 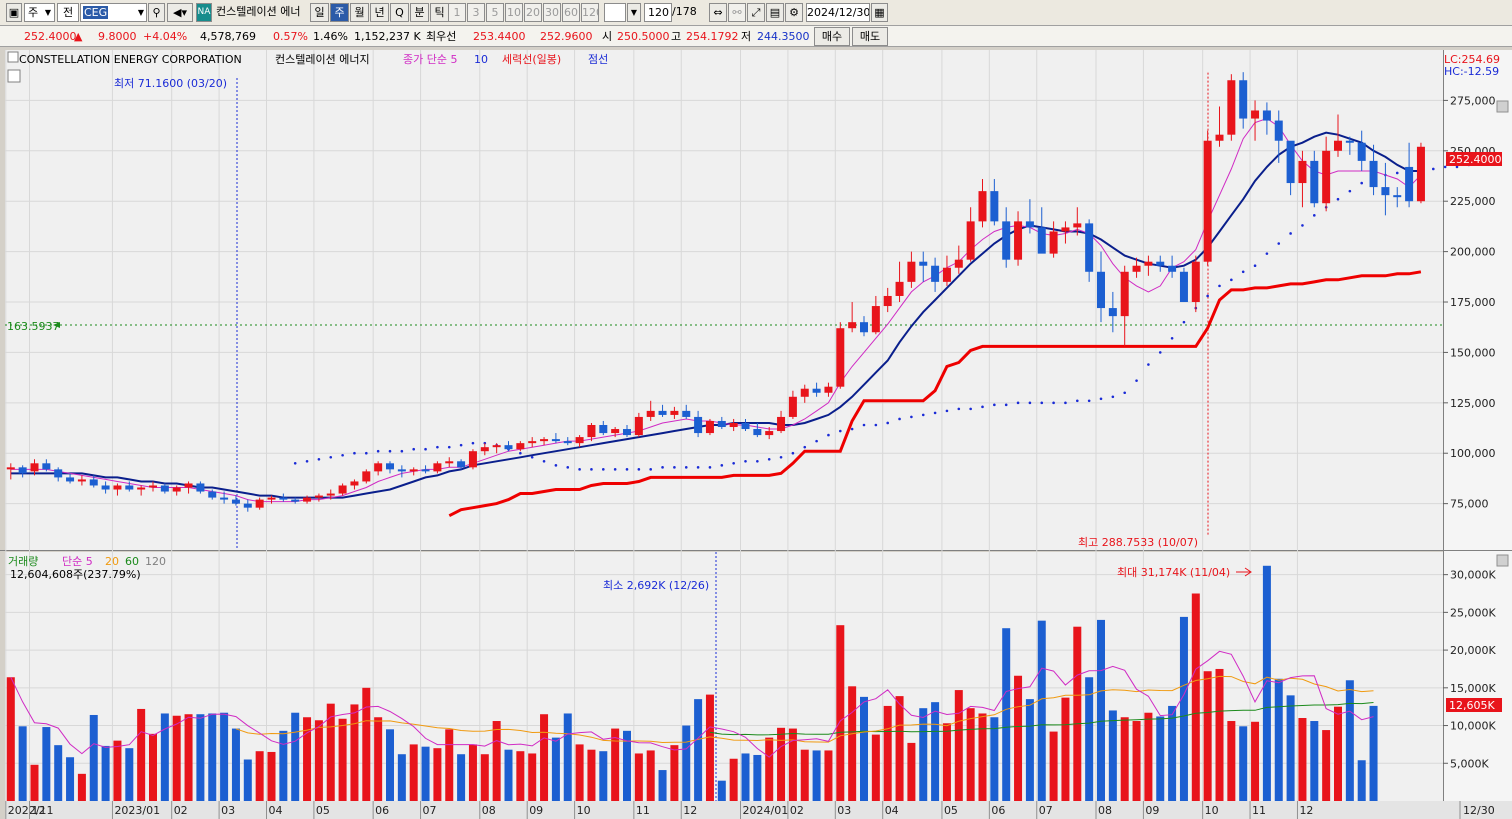 I want to click on price-tick-label: 200,000, so click(x=1473, y=252).